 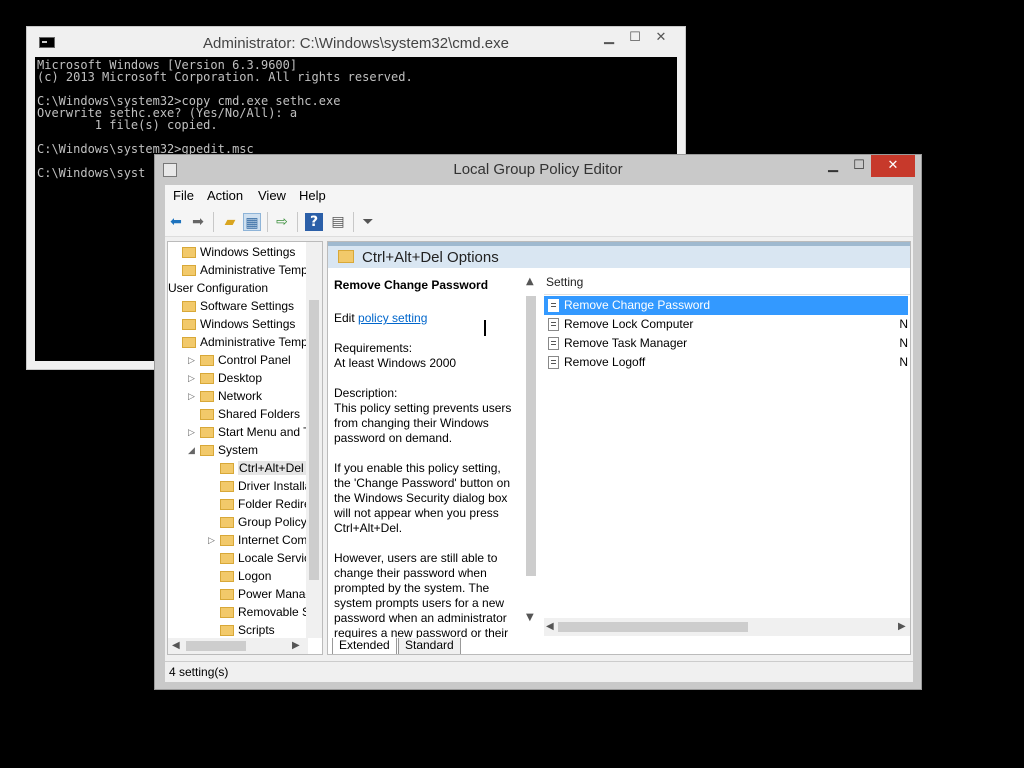 What do you see at coordinates (314, 222) in the screenshot?
I see `help-icon: ?` at bounding box center [314, 222].